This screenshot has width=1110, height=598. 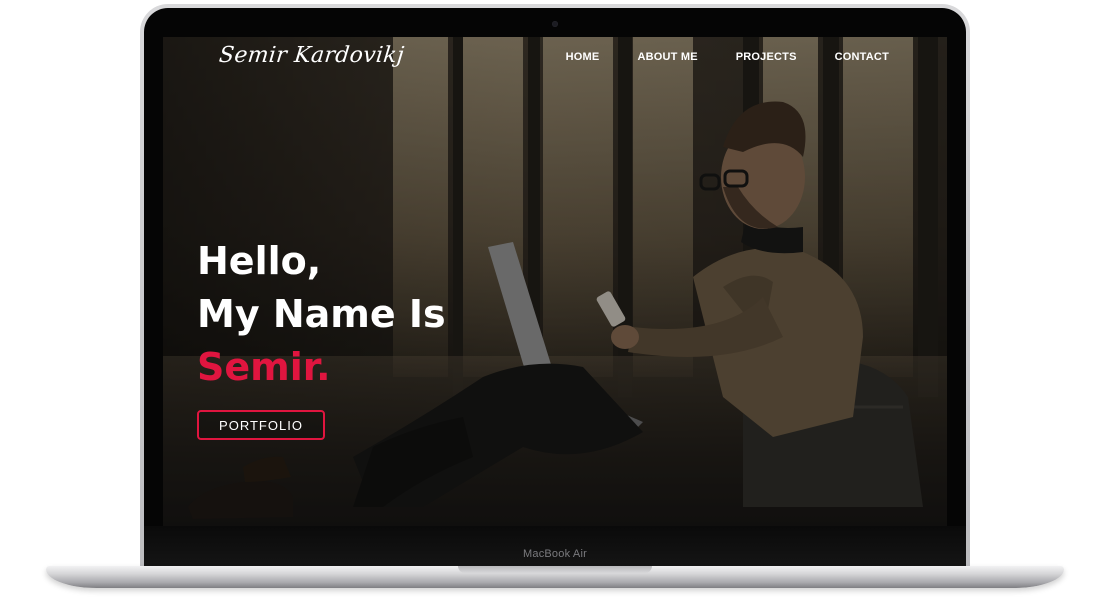 What do you see at coordinates (727, 57) in the screenshot?
I see `main-nav: HOME ABOUT ME PROJECTS CONTACT` at bounding box center [727, 57].